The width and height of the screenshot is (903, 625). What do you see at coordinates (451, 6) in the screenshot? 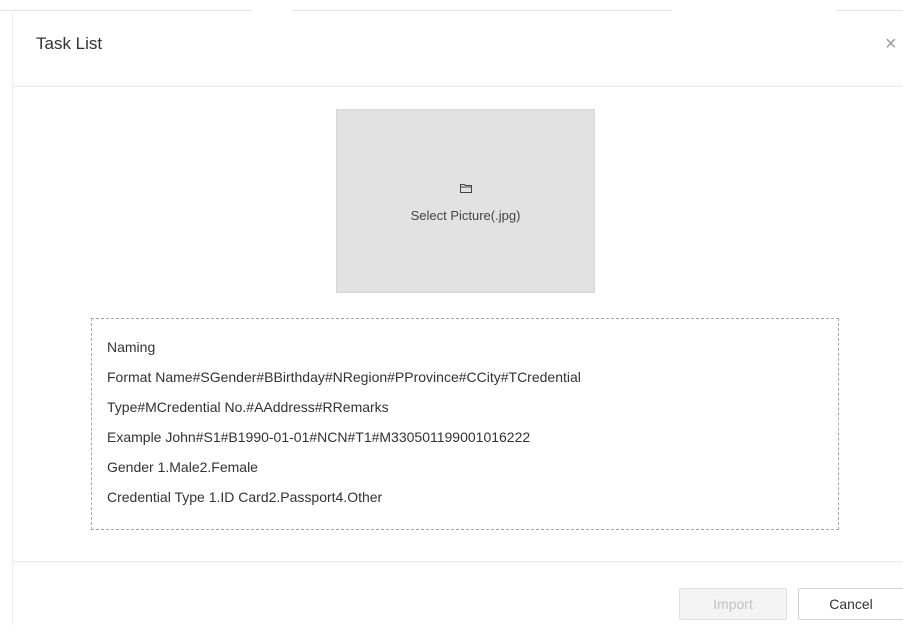
I see `top-background-strip` at bounding box center [451, 6].